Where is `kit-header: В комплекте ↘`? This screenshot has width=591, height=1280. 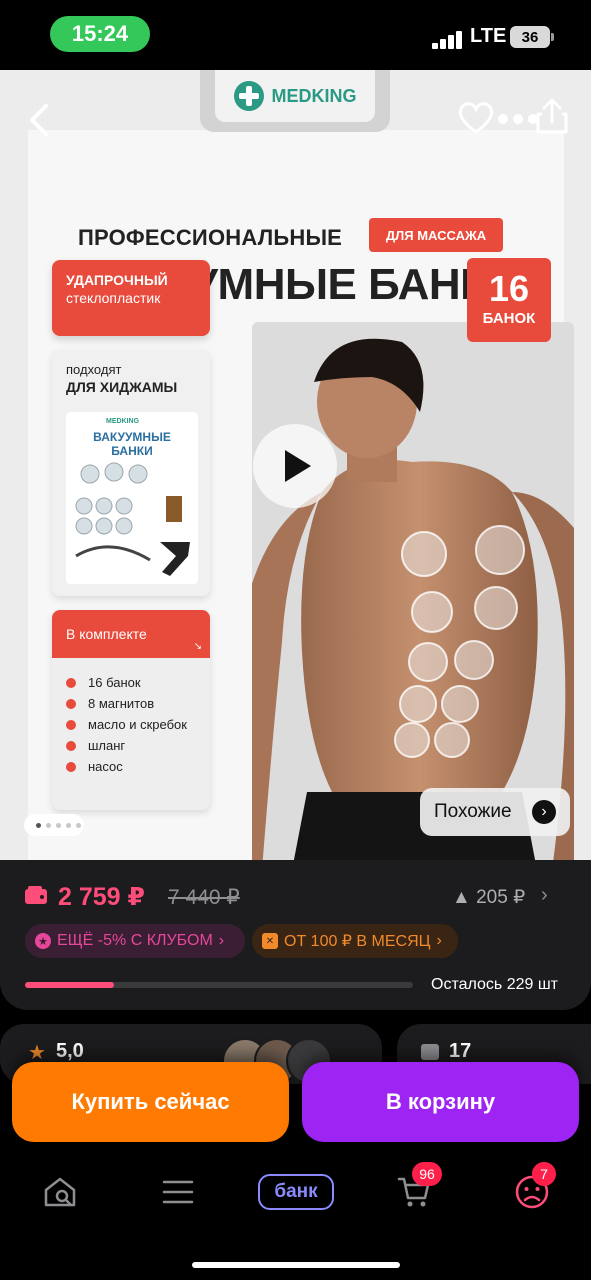 kit-header: В комплекте ↘ is located at coordinates (131, 634).